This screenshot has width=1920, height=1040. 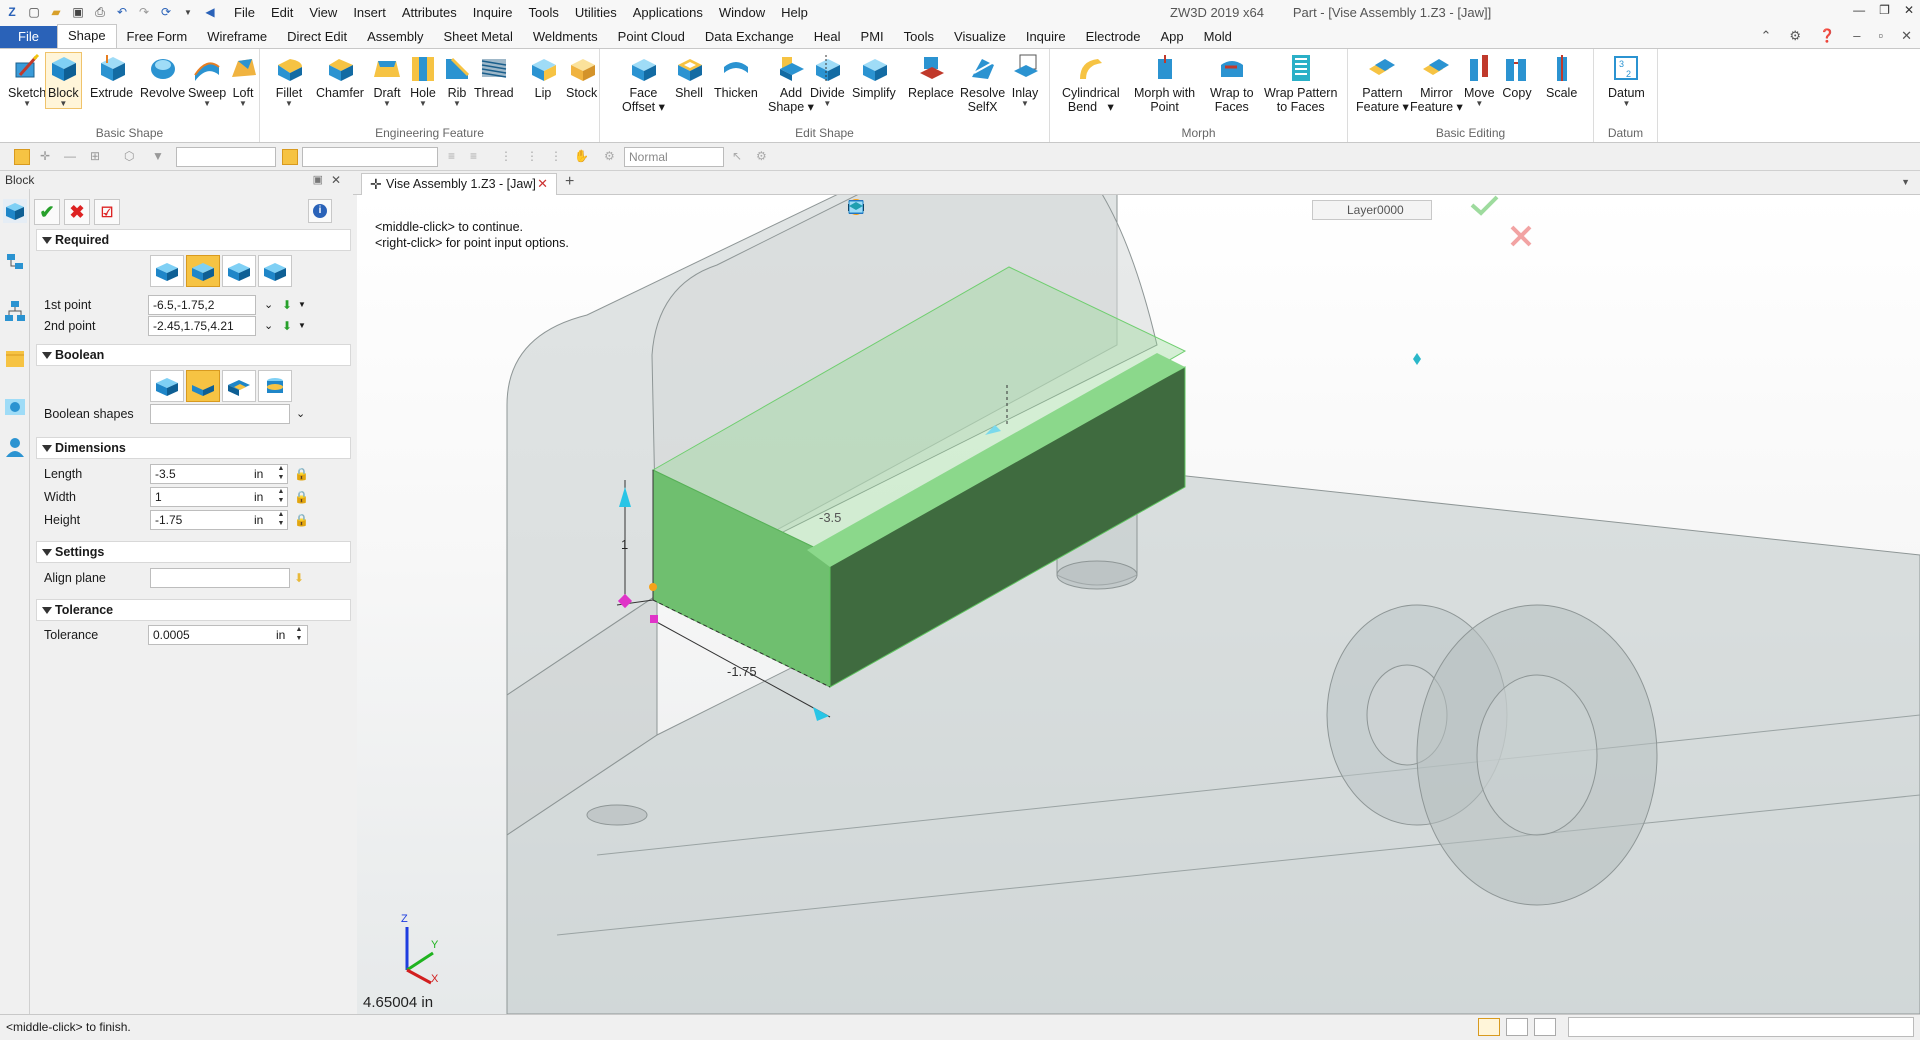 I want to click on pick-arrow-icon, so click(x=22, y=157).